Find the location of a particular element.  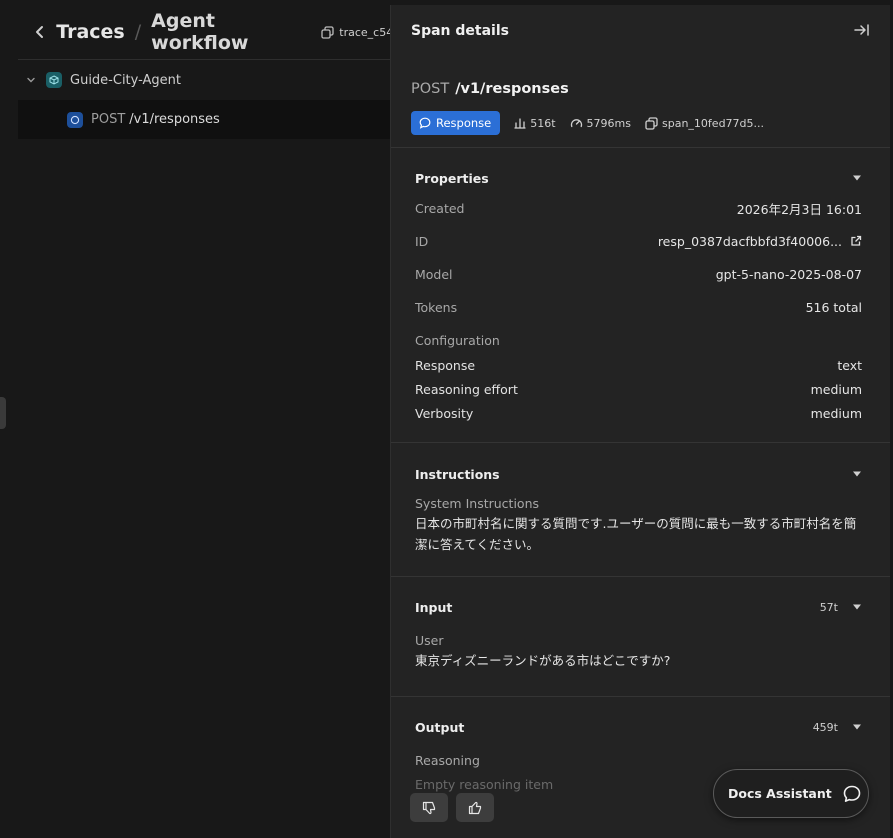

instructions-section-header: Instructions is located at coordinates (638, 474).